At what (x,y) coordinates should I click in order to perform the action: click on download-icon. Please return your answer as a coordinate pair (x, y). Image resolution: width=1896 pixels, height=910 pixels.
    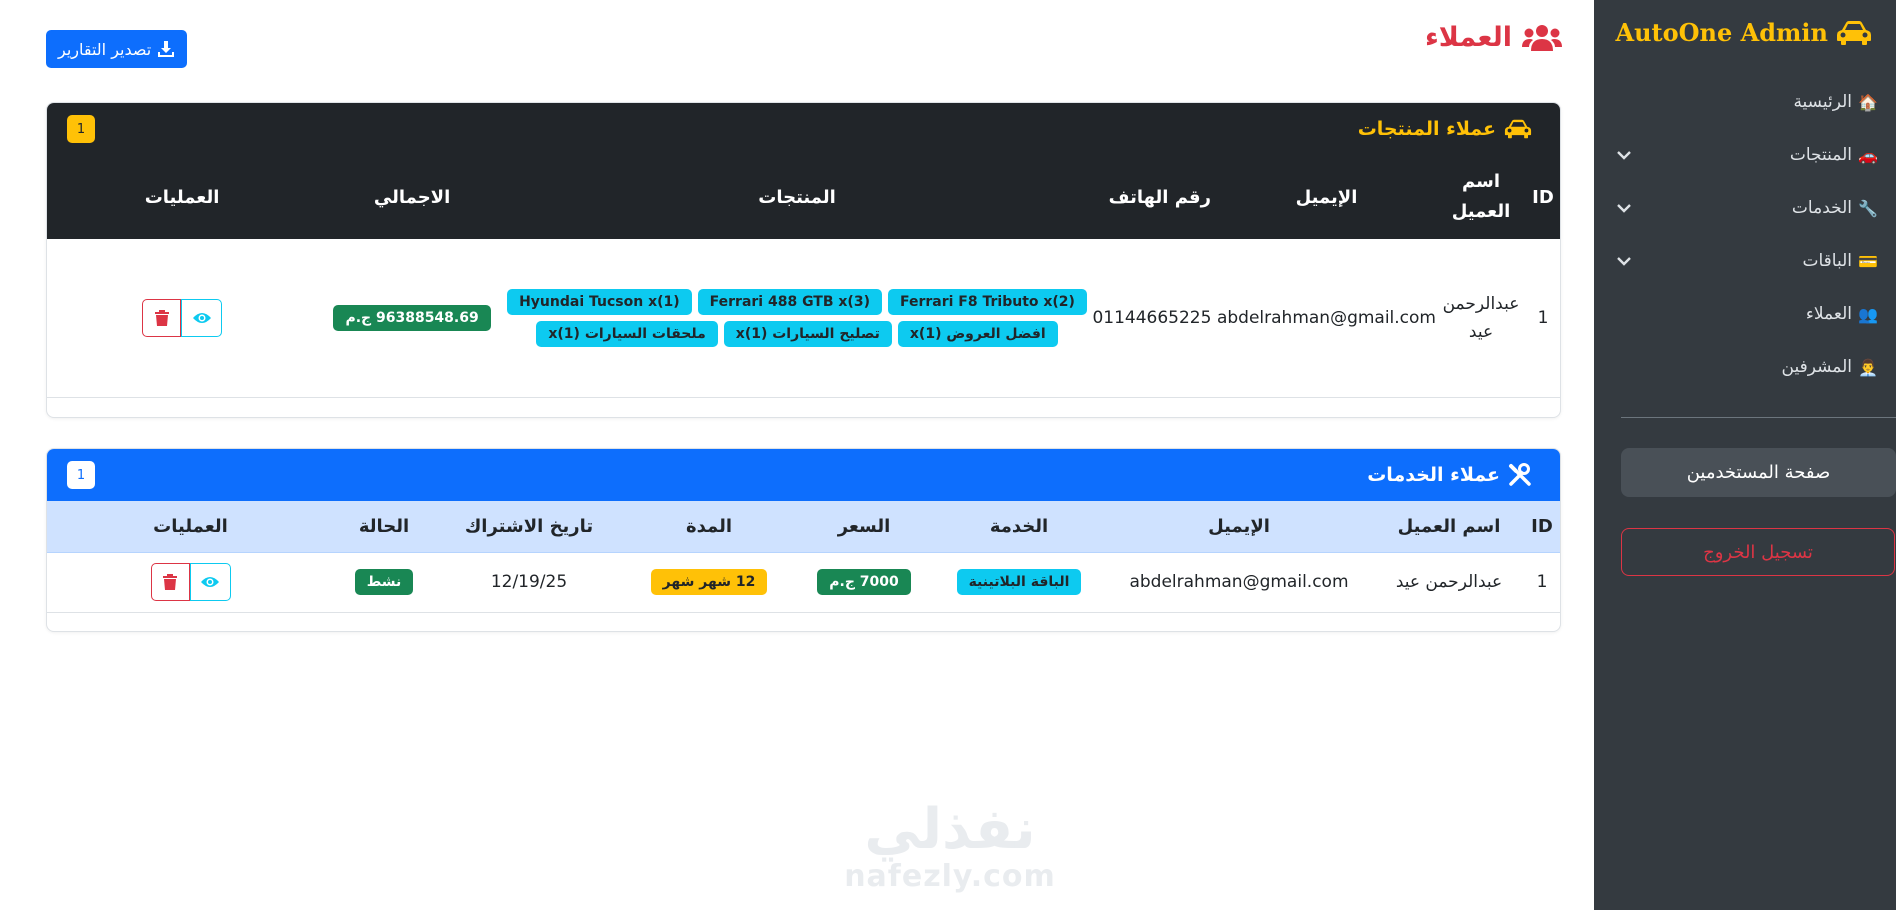
    Looking at the image, I should click on (166, 49).